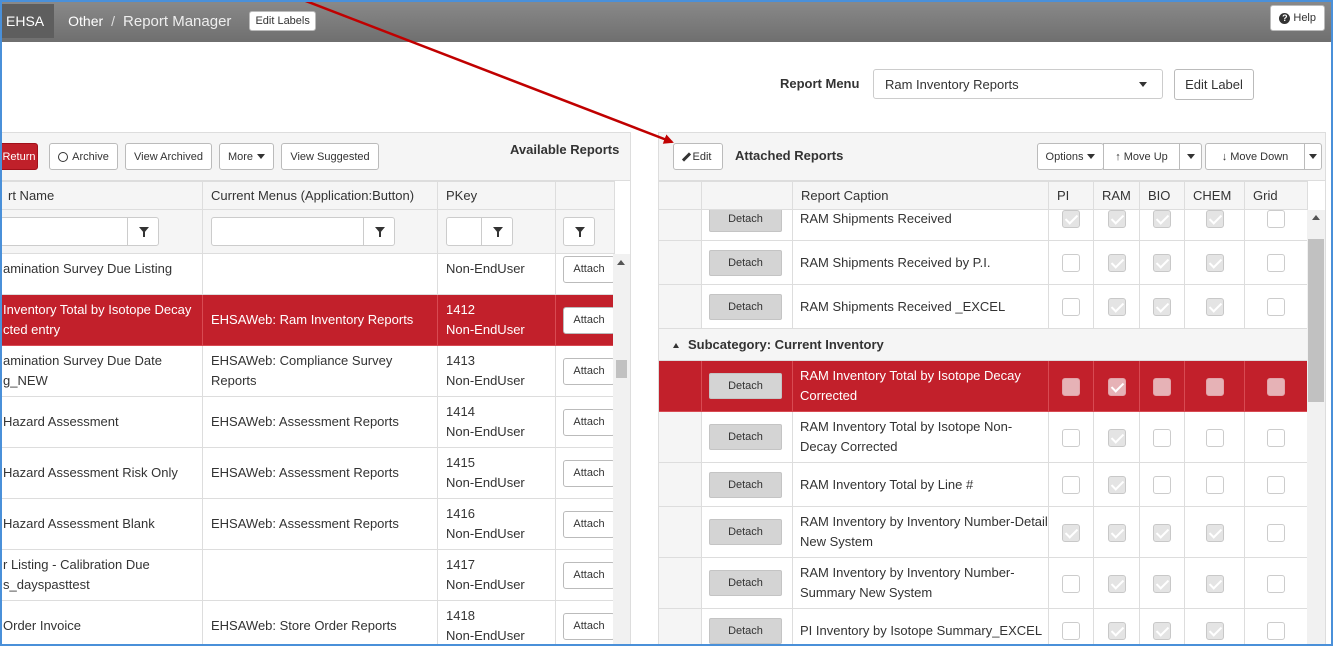  I want to click on edit-labels-button: Edit Labels, so click(282, 21).